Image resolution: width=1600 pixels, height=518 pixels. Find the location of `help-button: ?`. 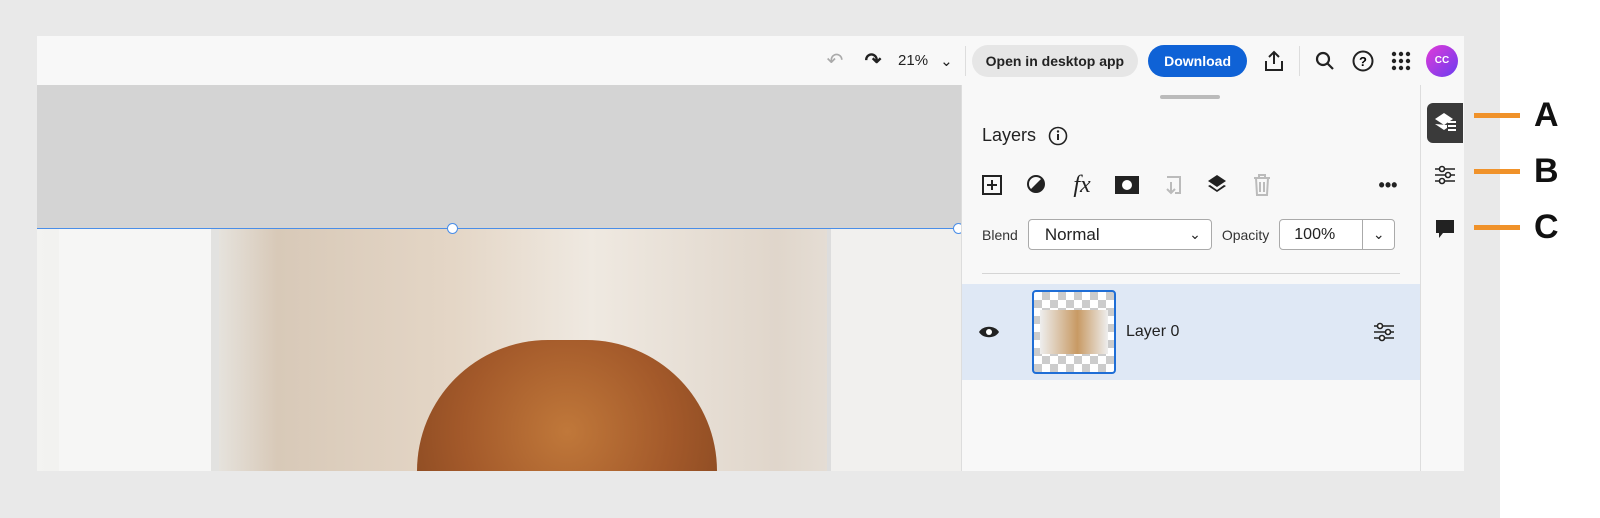

help-button: ? is located at coordinates (1363, 61).